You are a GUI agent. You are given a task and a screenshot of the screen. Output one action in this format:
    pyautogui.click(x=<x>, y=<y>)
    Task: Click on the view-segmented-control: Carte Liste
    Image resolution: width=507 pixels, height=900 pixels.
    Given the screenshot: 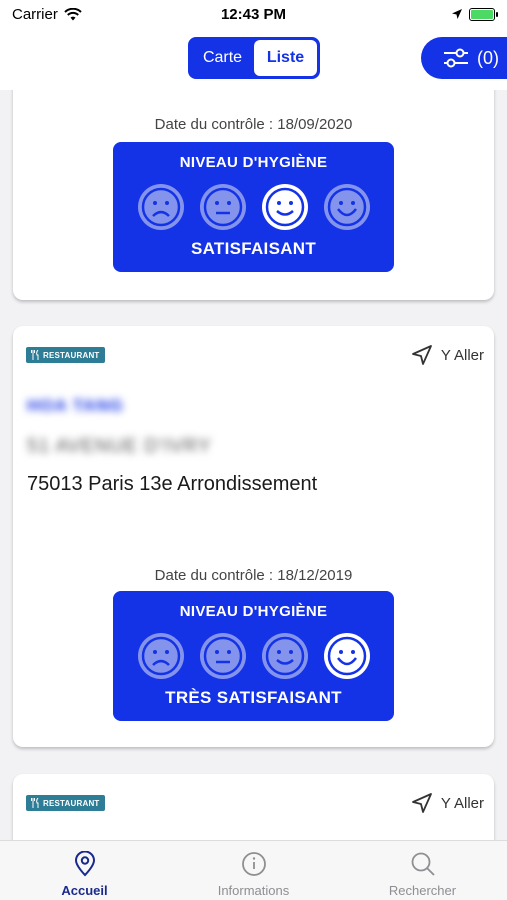 What is the action you would take?
    pyautogui.click(x=254, y=58)
    